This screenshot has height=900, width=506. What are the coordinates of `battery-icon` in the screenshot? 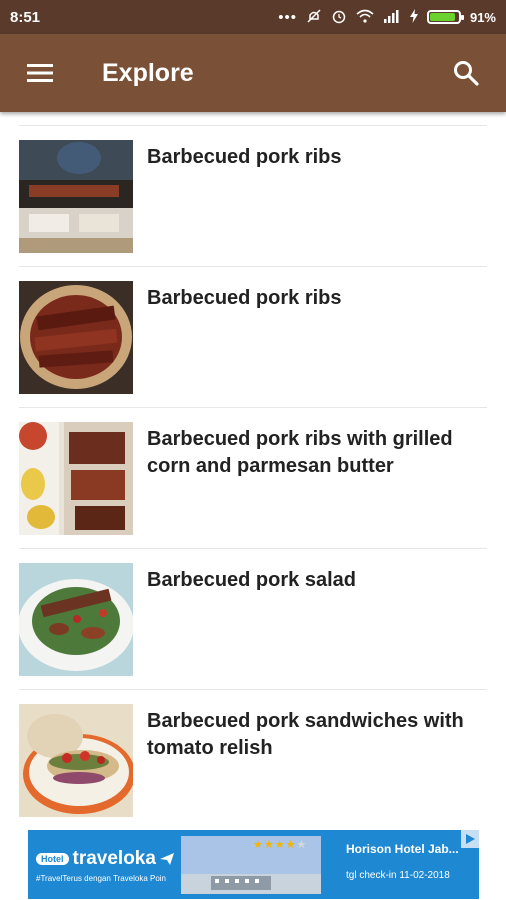 It's located at (445, 17).